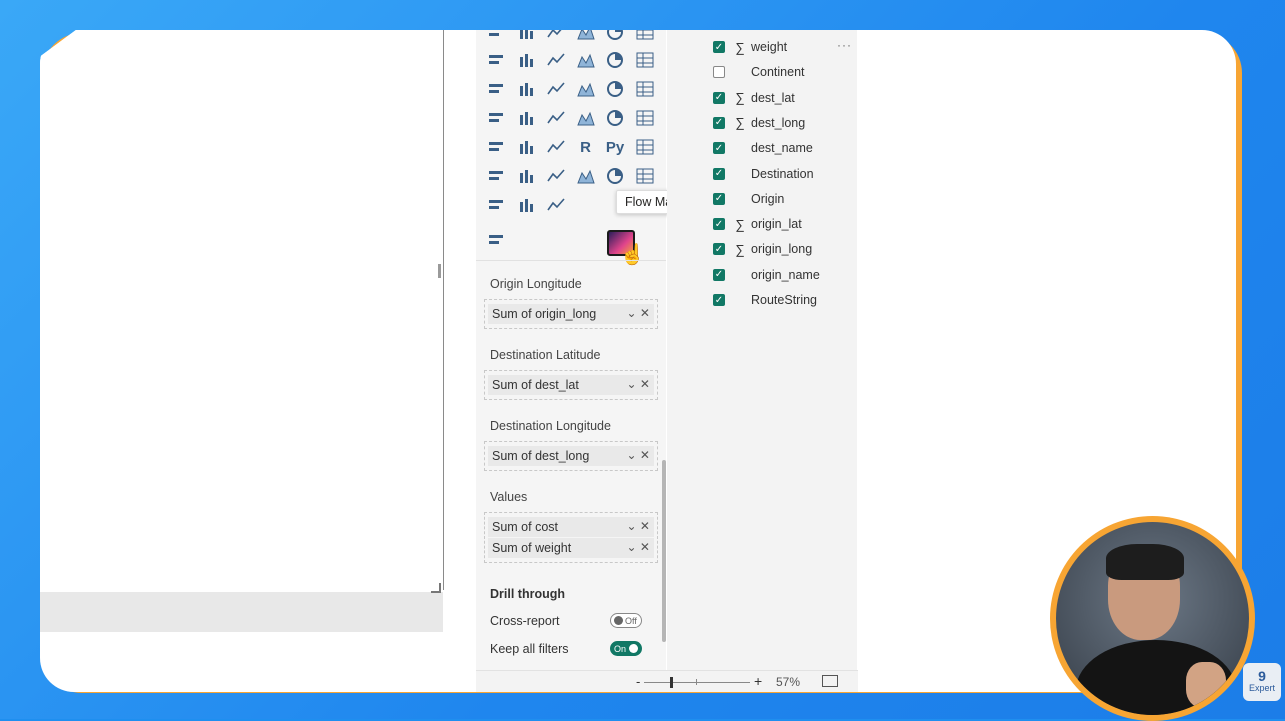 This screenshot has width=1285, height=721. I want to click on slicer-icon, so click(497, 147).